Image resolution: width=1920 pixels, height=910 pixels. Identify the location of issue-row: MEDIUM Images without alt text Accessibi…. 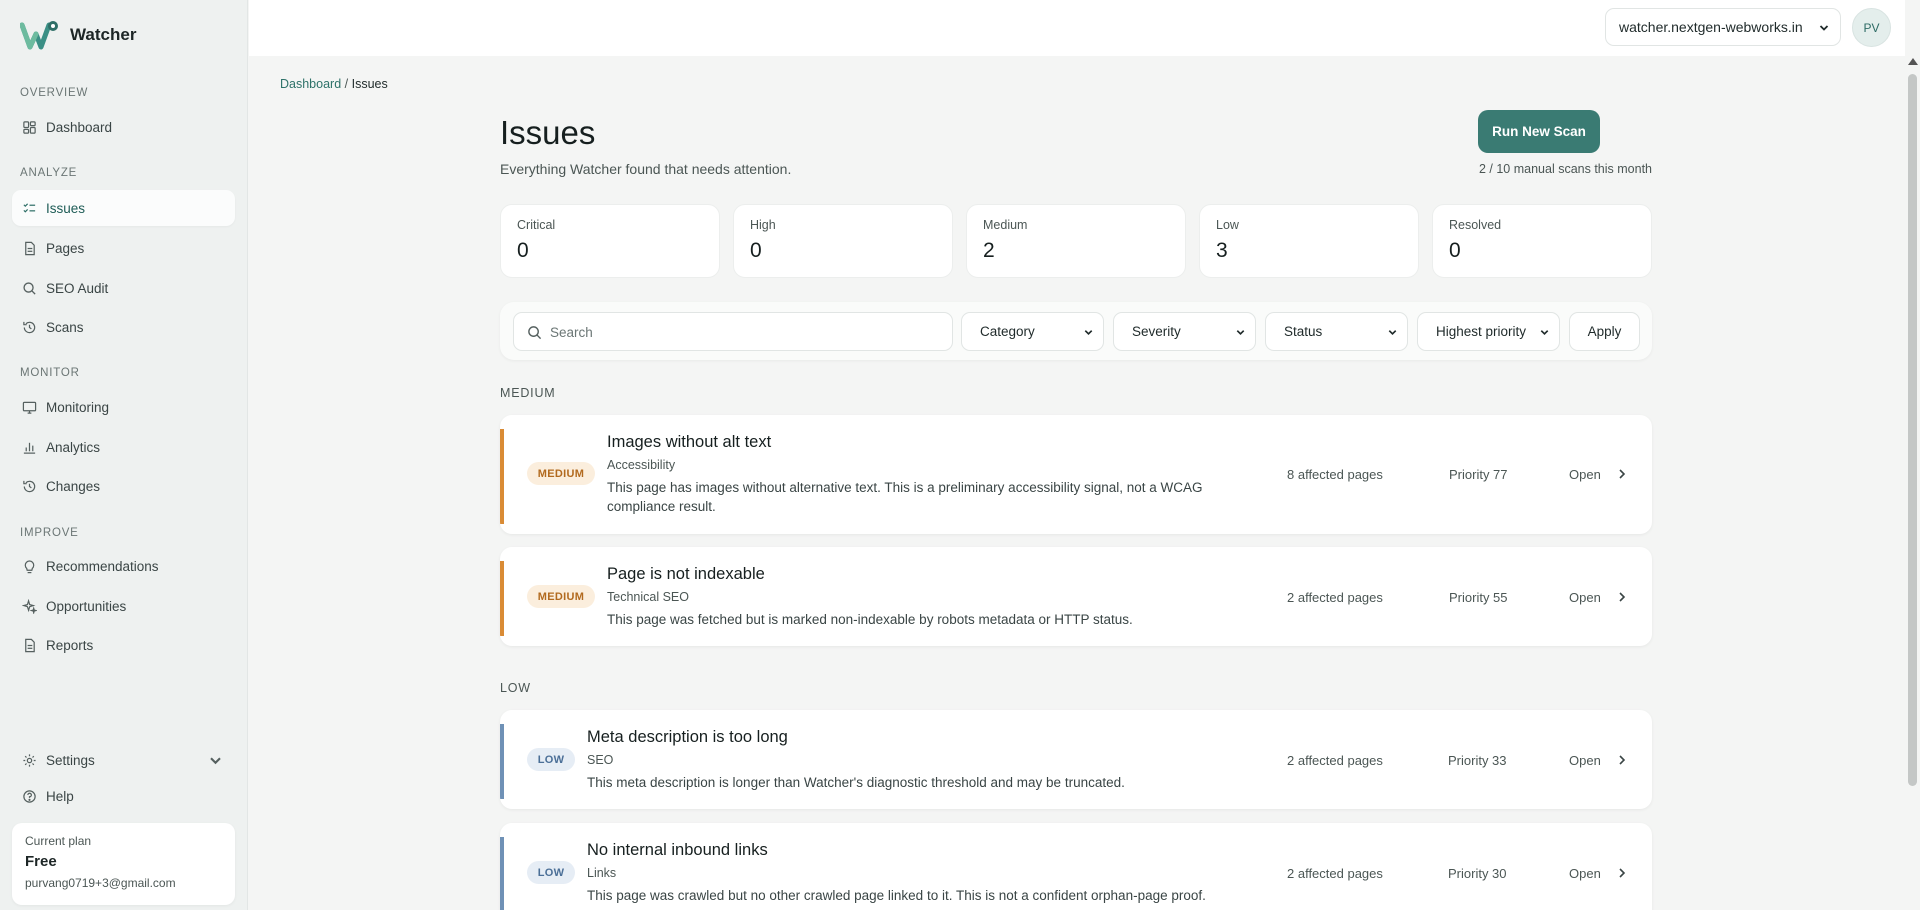
(1076, 474).